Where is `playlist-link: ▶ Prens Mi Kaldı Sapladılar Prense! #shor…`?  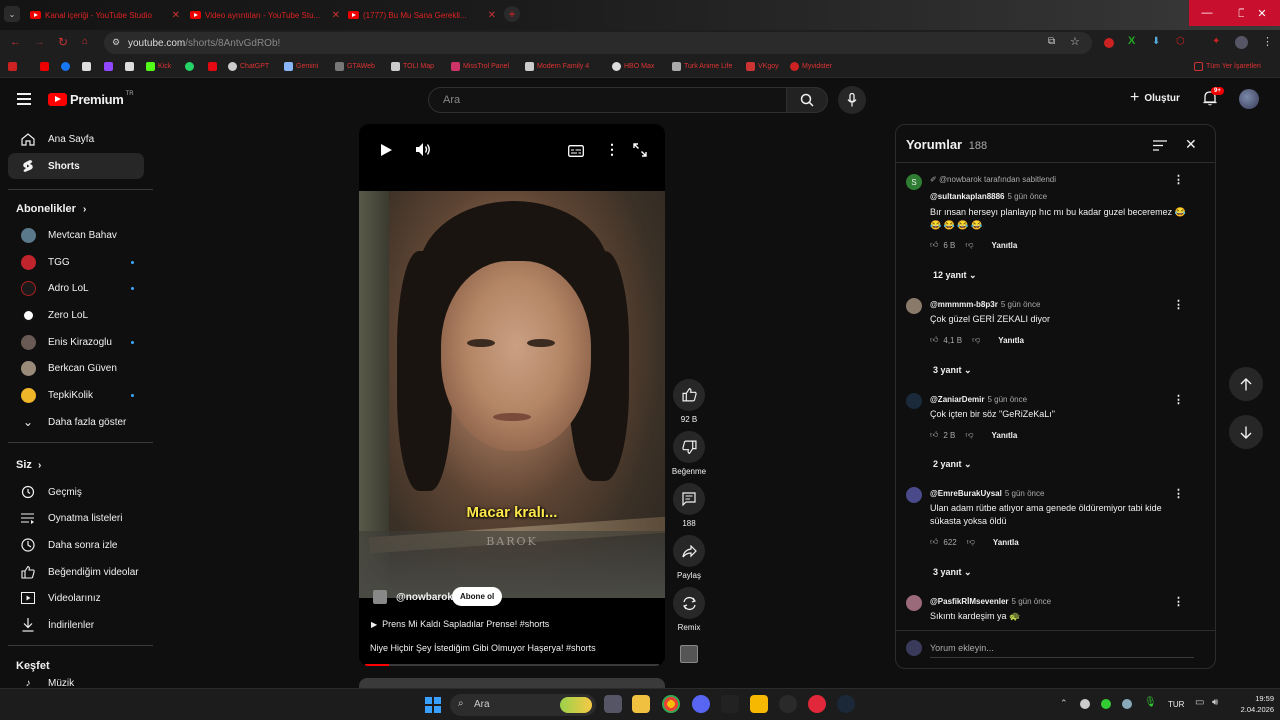
playlist-link: ▶ Prens Mi Kaldı Sapladılar Prense! #shor… is located at coordinates (460, 624).